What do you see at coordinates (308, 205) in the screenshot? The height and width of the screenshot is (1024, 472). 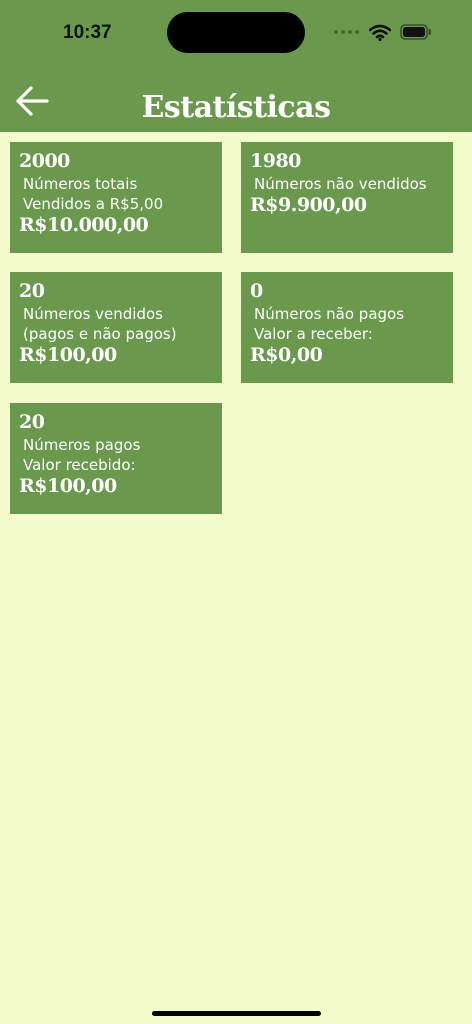 I see `stat-amount: R$9.900,00` at bounding box center [308, 205].